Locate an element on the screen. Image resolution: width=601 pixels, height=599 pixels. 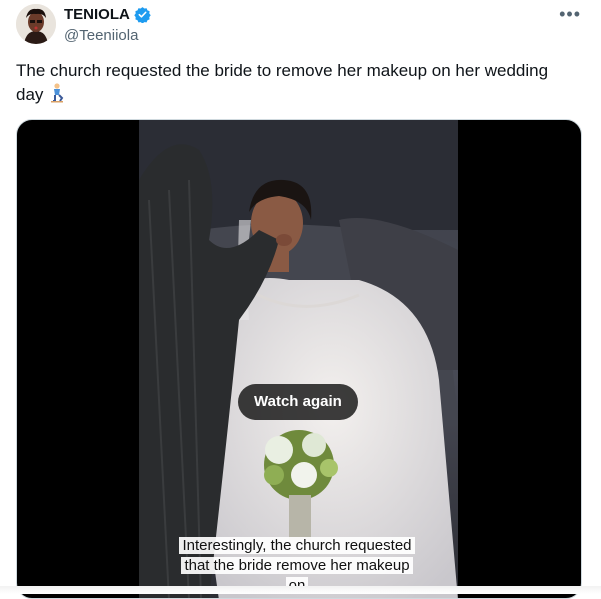
bottom-divider is located at coordinates (300, 590).